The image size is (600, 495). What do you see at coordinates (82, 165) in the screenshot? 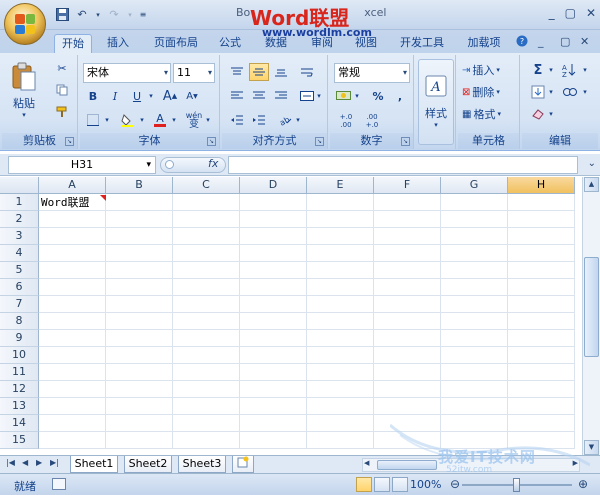
I see `name-box: H31 ▾` at bounding box center [82, 165].